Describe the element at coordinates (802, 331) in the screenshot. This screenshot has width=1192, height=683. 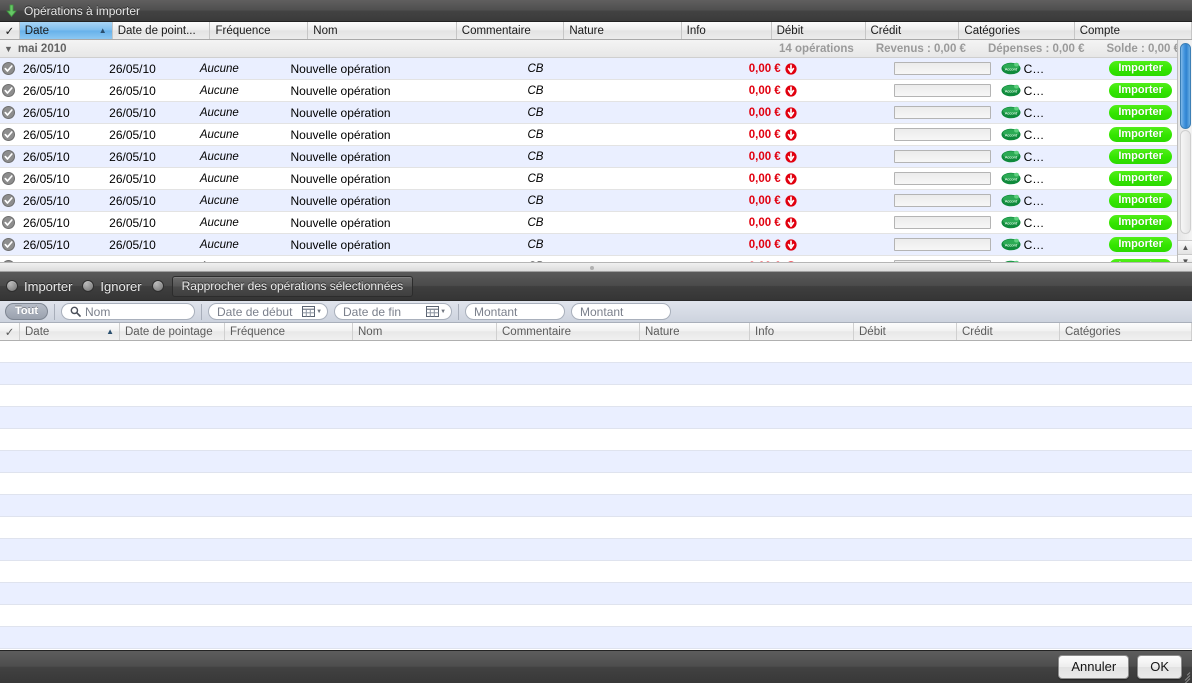
I see `lower-column-header-info: Info` at that location.